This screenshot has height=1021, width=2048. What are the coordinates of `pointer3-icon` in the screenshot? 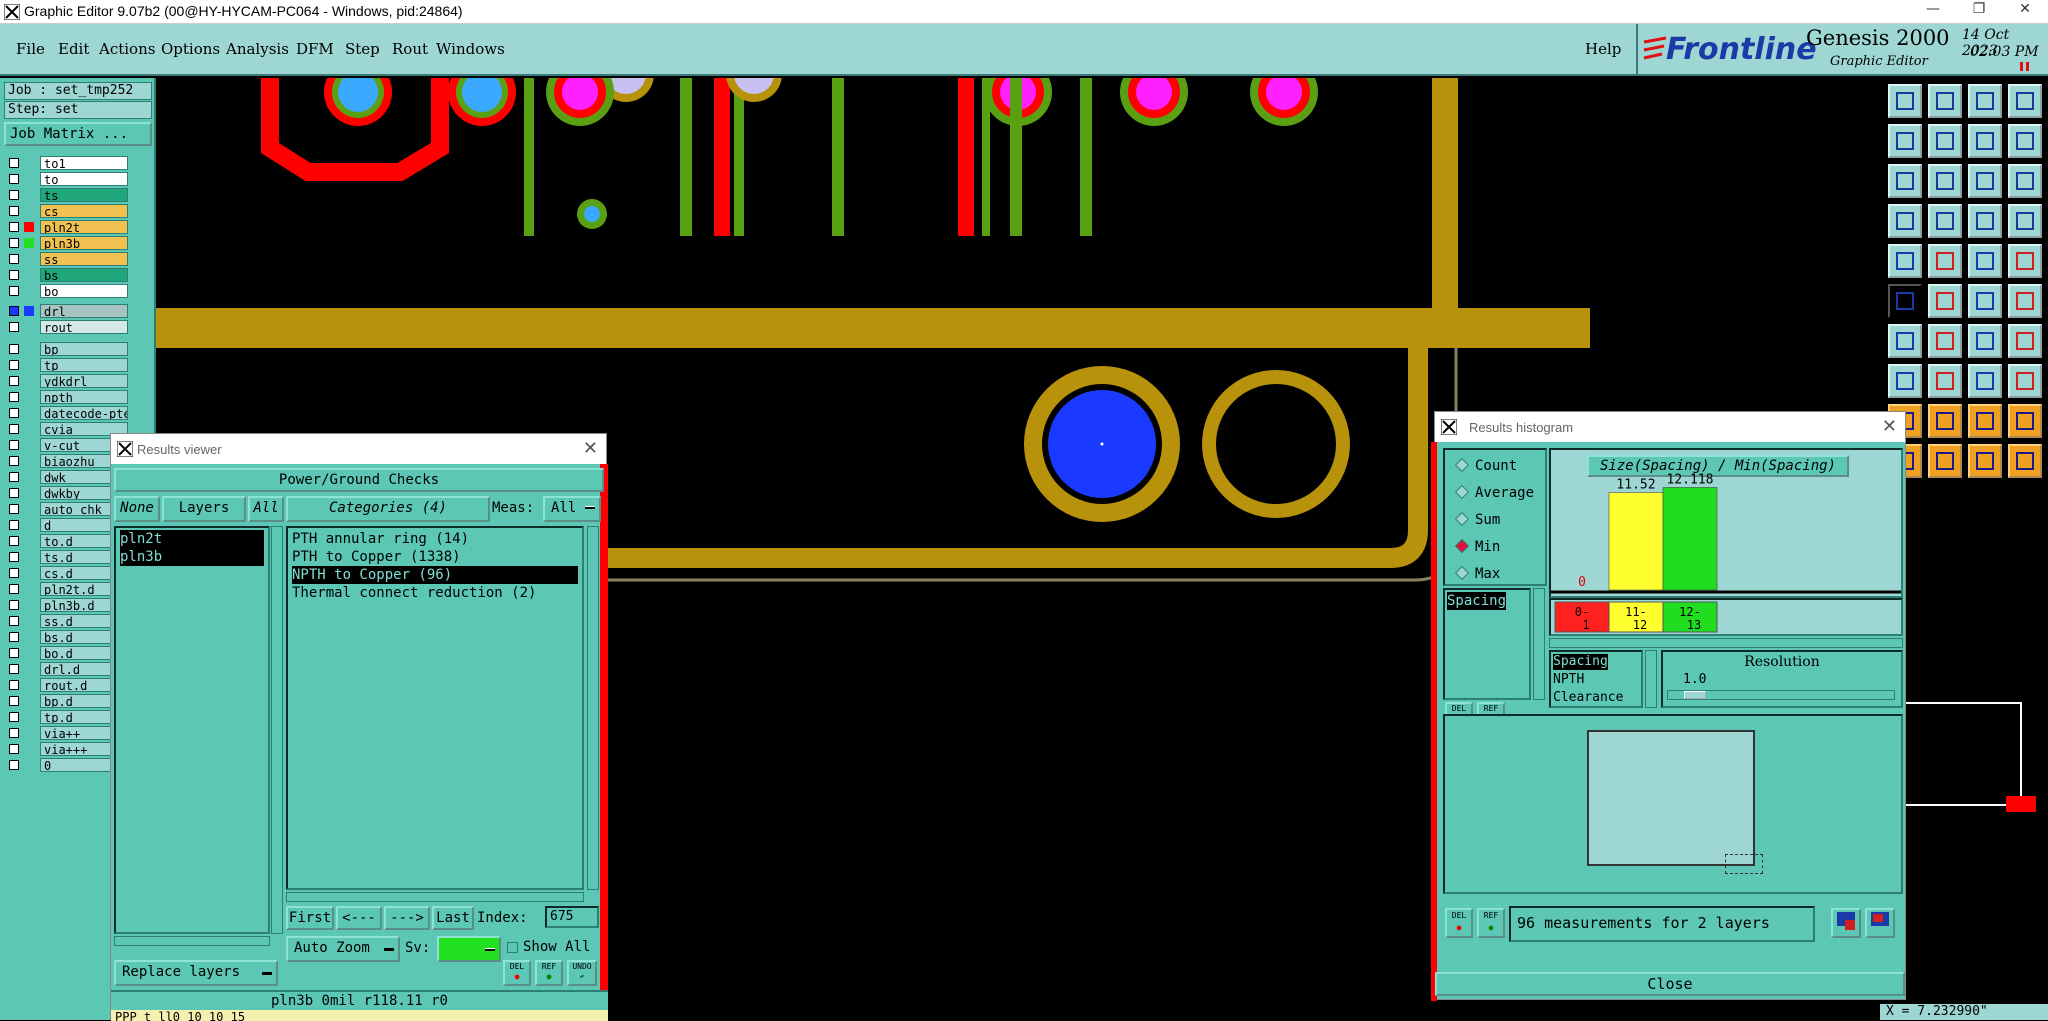 It's located at (1985, 461).